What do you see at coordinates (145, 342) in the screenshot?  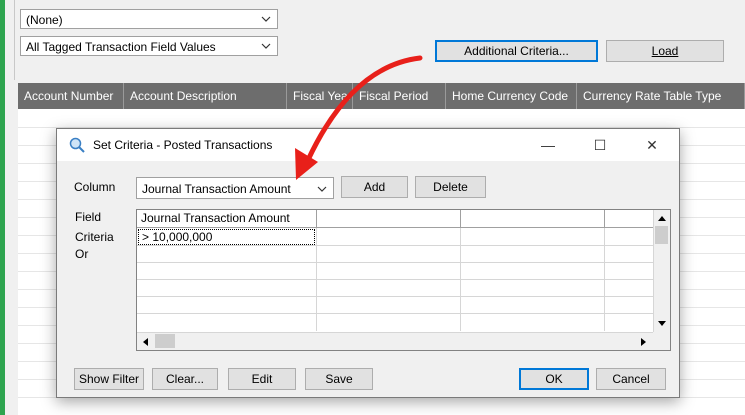 I see `scroll-left-icon` at bounding box center [145, 342].